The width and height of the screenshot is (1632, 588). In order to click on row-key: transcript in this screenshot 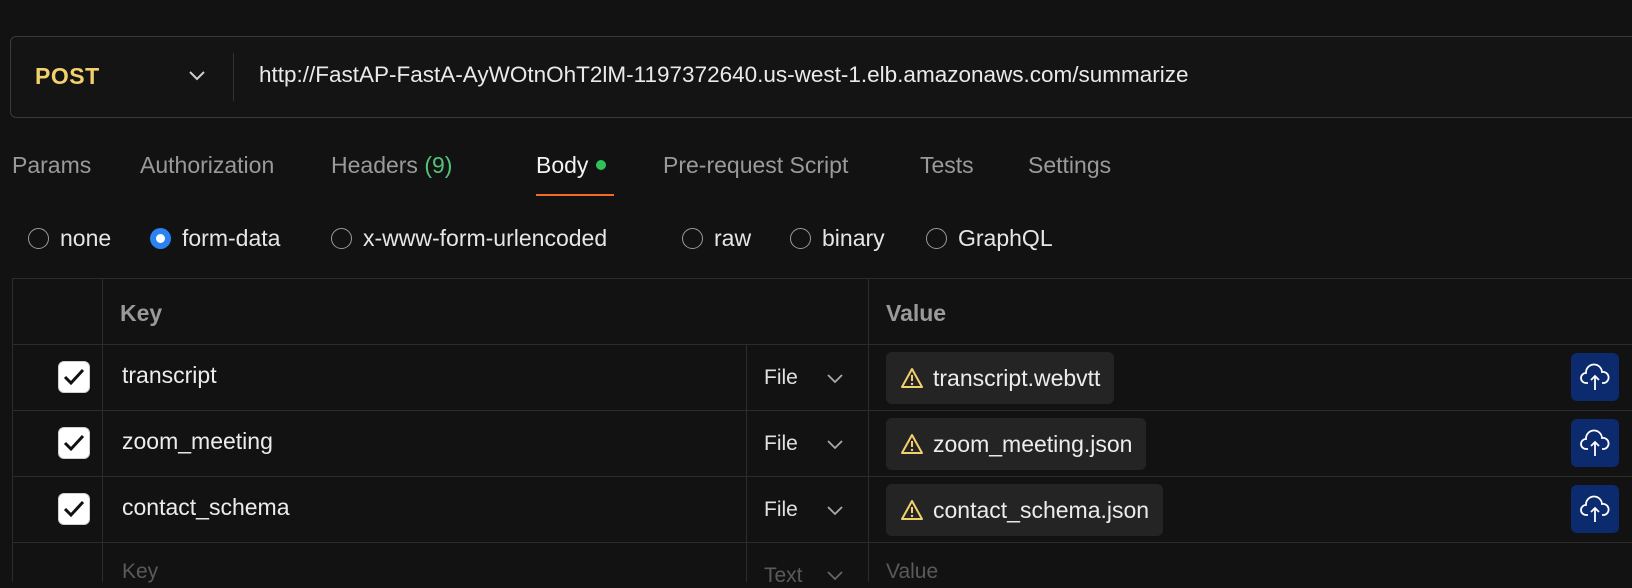, I will do `click(169, 375)`.